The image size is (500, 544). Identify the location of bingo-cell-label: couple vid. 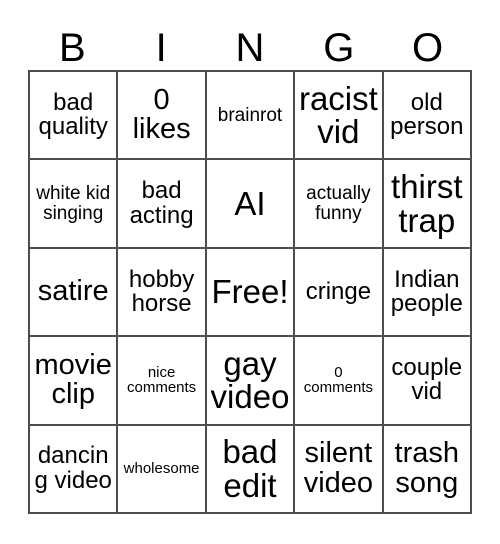
(427, 379).